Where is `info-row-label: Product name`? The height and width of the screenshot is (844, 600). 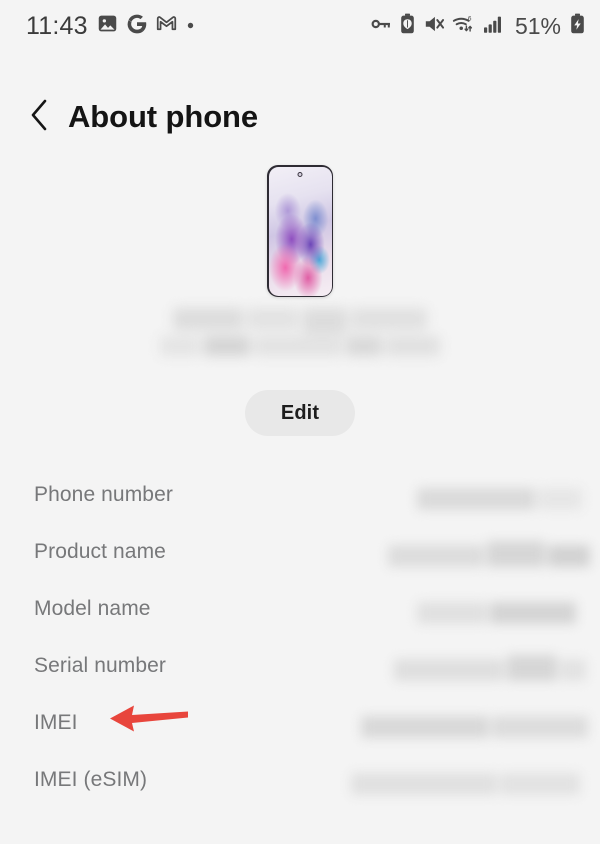
info-row-label: Product name is located at coordinates (100, 551).